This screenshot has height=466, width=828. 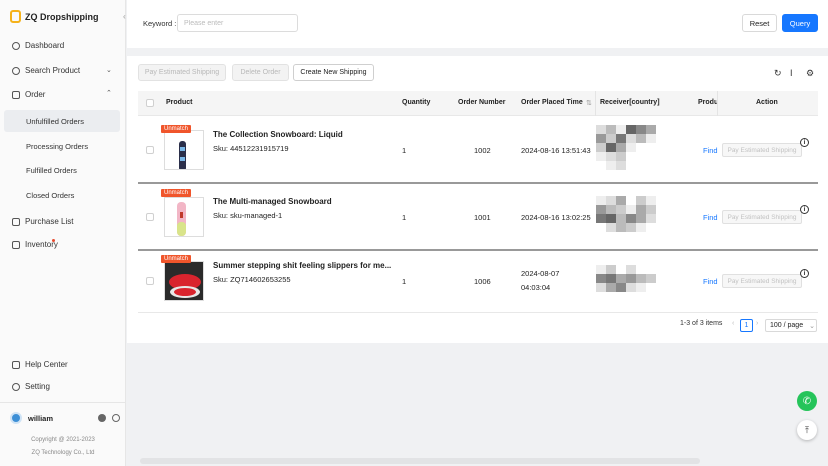 I want to click on company-name: ZQ Technology Co., Ltd, so click(x=63, y=453).